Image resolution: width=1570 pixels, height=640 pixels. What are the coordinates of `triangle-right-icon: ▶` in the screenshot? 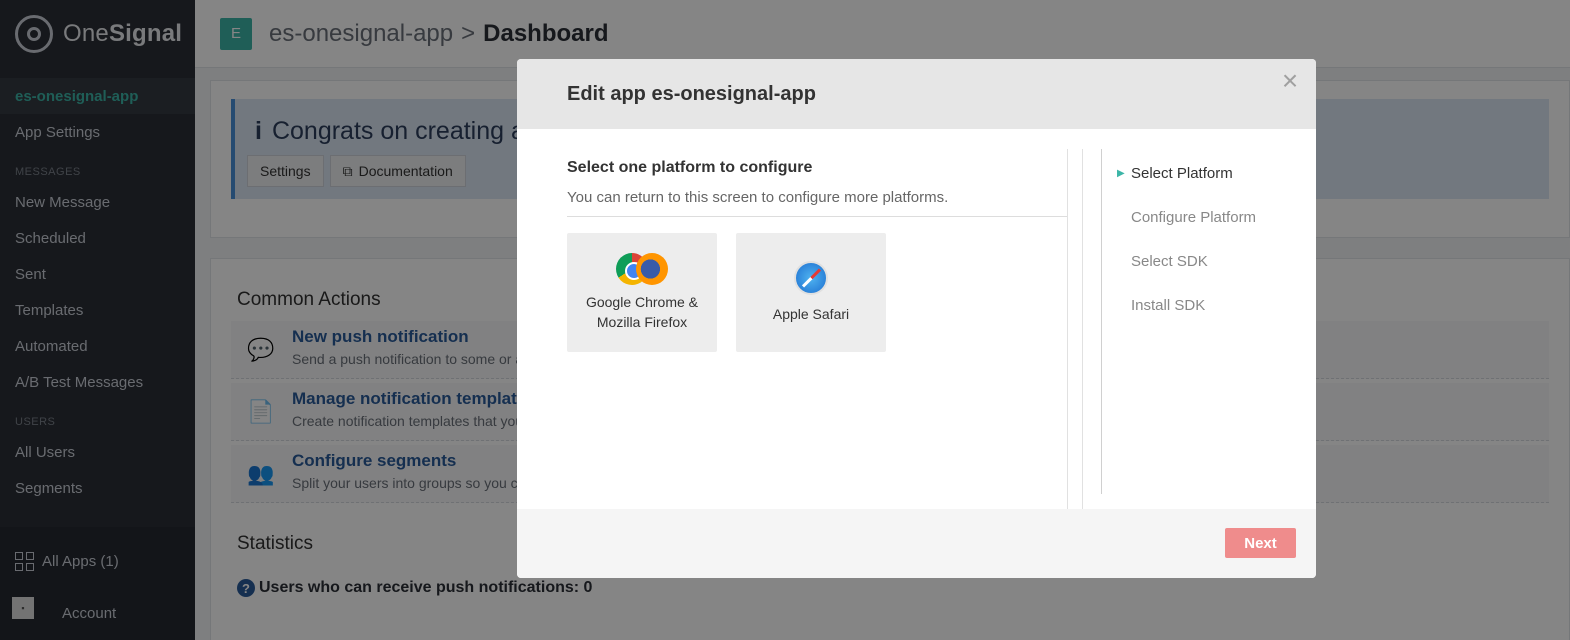 It's located at (1121, 173).